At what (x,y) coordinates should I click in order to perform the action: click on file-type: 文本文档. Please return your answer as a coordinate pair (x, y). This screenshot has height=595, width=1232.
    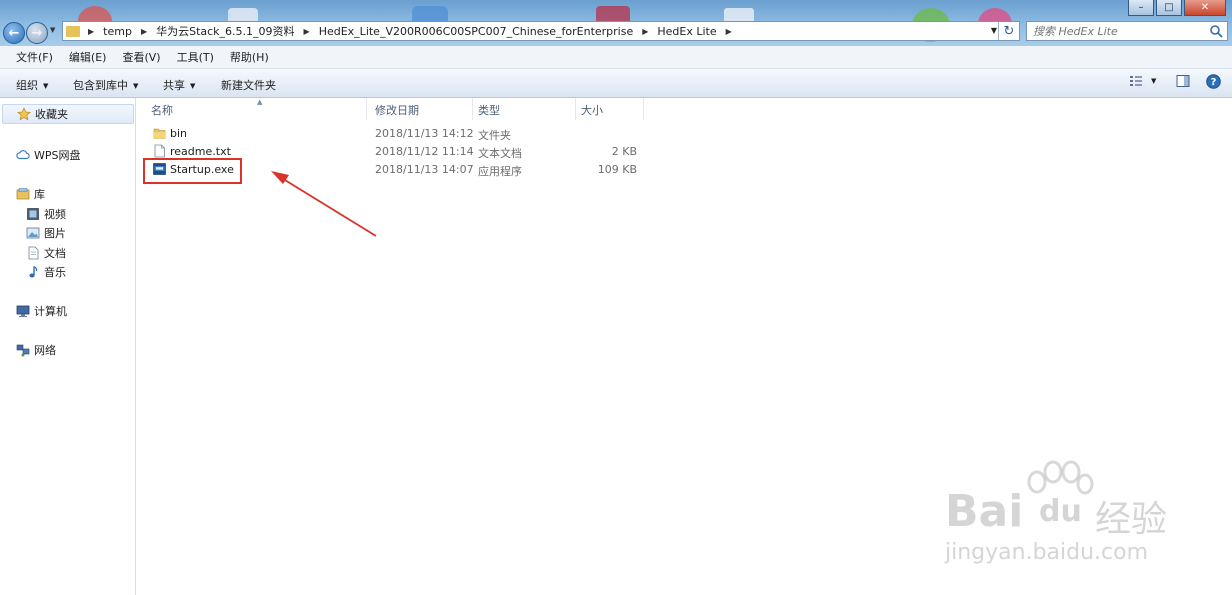
    Looking at the image, I should click on (500, 153).